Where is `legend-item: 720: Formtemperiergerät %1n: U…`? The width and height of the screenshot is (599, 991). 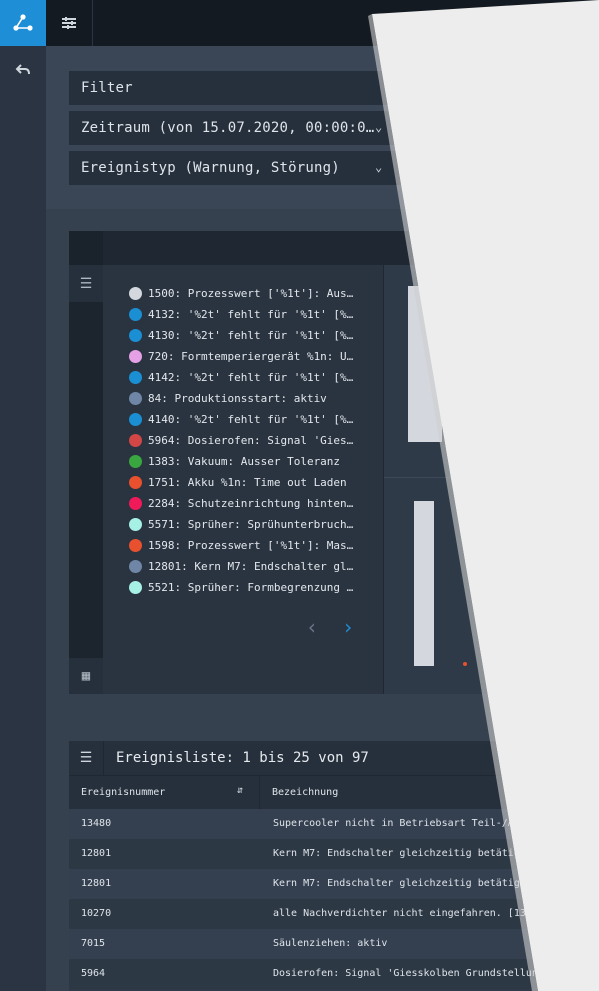 legend-item: 720: Formtemperiergerät %1n: U… is located at coordinates (241, 356).